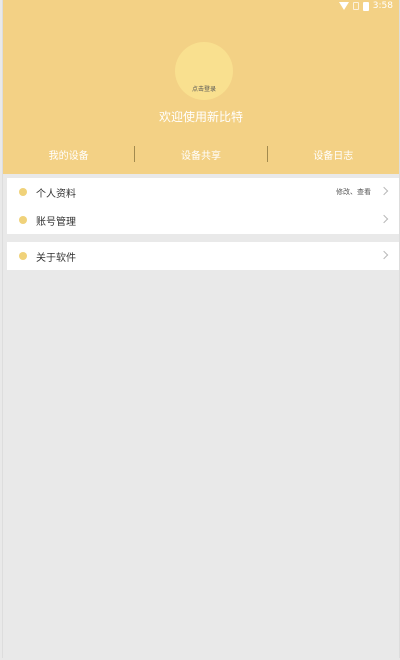  I want to click on avatar-label: 点击登录, so click(203, 89).